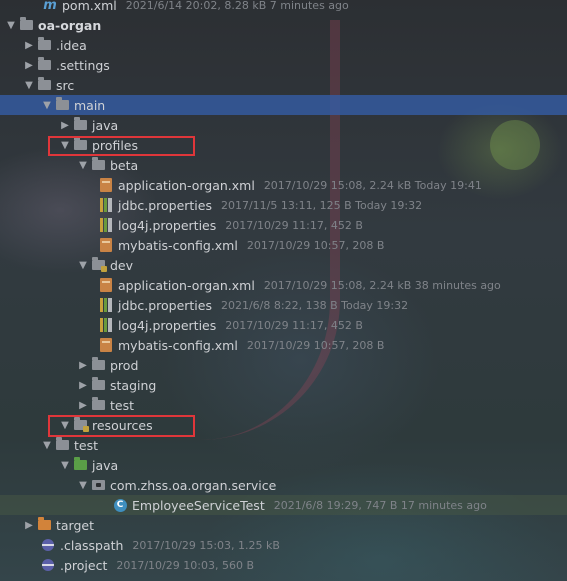 The width and height of the screenshot is (567, 581). Describe the element at coordinates (92, 545) in the screenshot. I see `tree-item-label: .classpath` at that location.